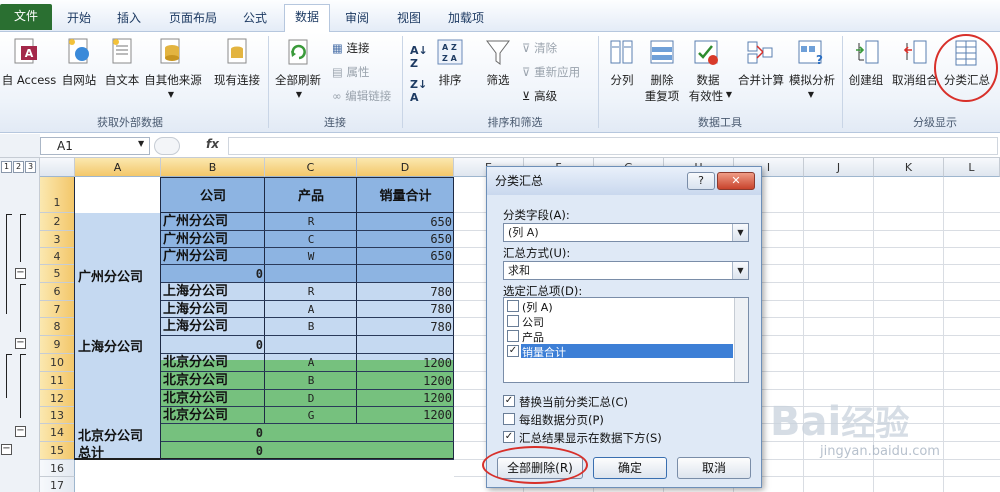 This screenshot has height=492, width=1000. Describe the element at coordinates (736, 181) in the screenshot. I see `close-icon: ✕` at that location.